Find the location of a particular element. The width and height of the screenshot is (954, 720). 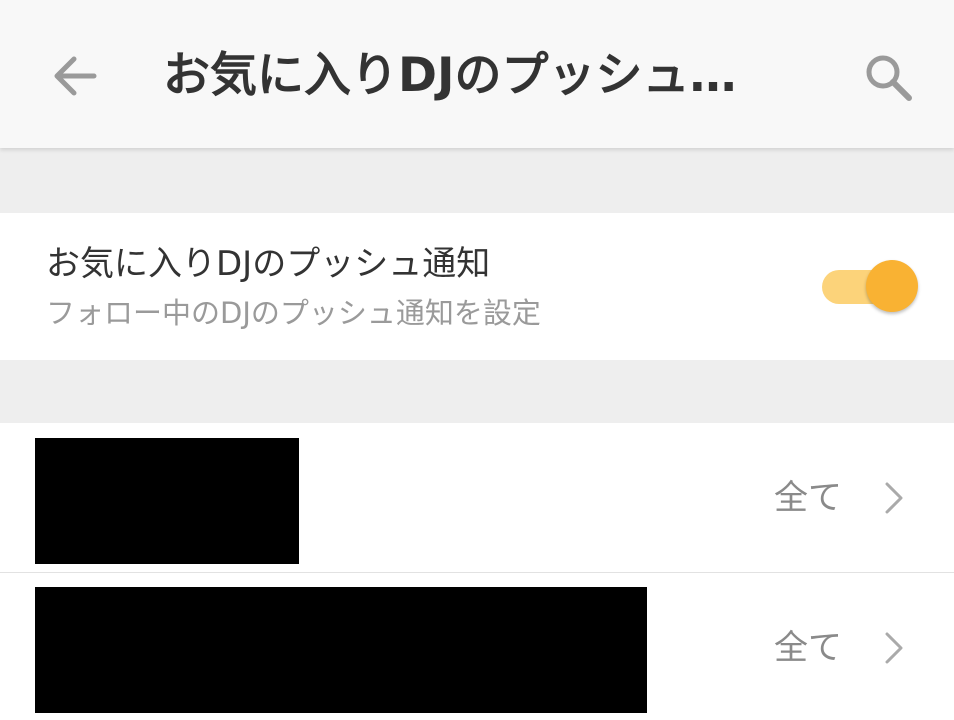

push-toggle-switch is located at coordinates (870, 286).